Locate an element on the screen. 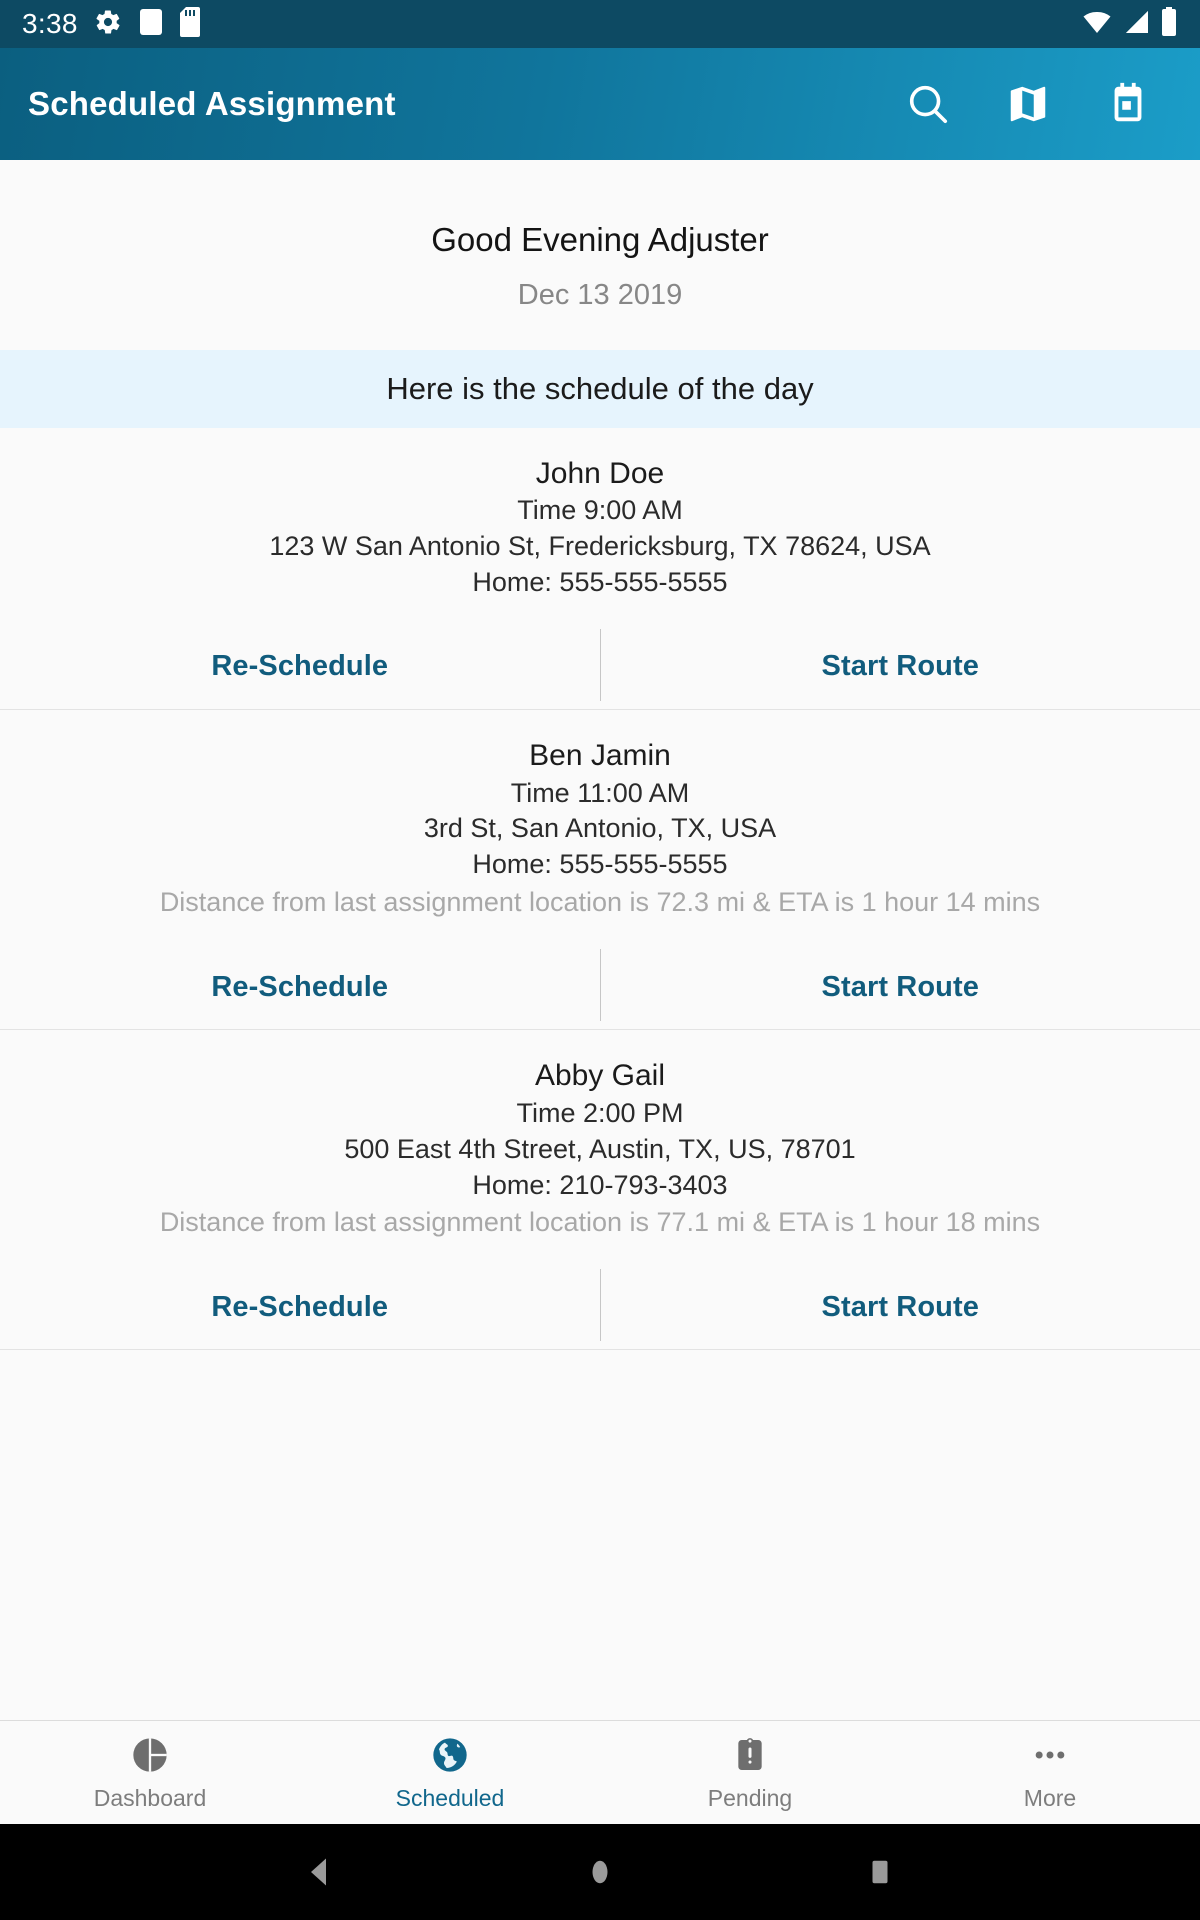 The image size is (1200, 1920). status-bar-right is located at coordinates (1130, 24).